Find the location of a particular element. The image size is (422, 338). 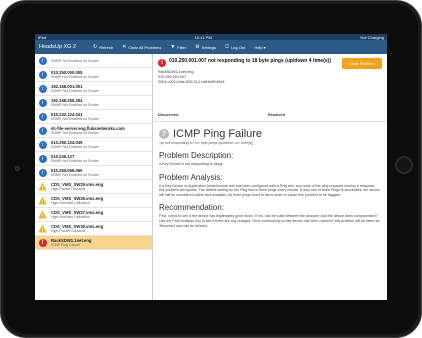

clear-icon: ✕ is located at coordinates (124, 47).